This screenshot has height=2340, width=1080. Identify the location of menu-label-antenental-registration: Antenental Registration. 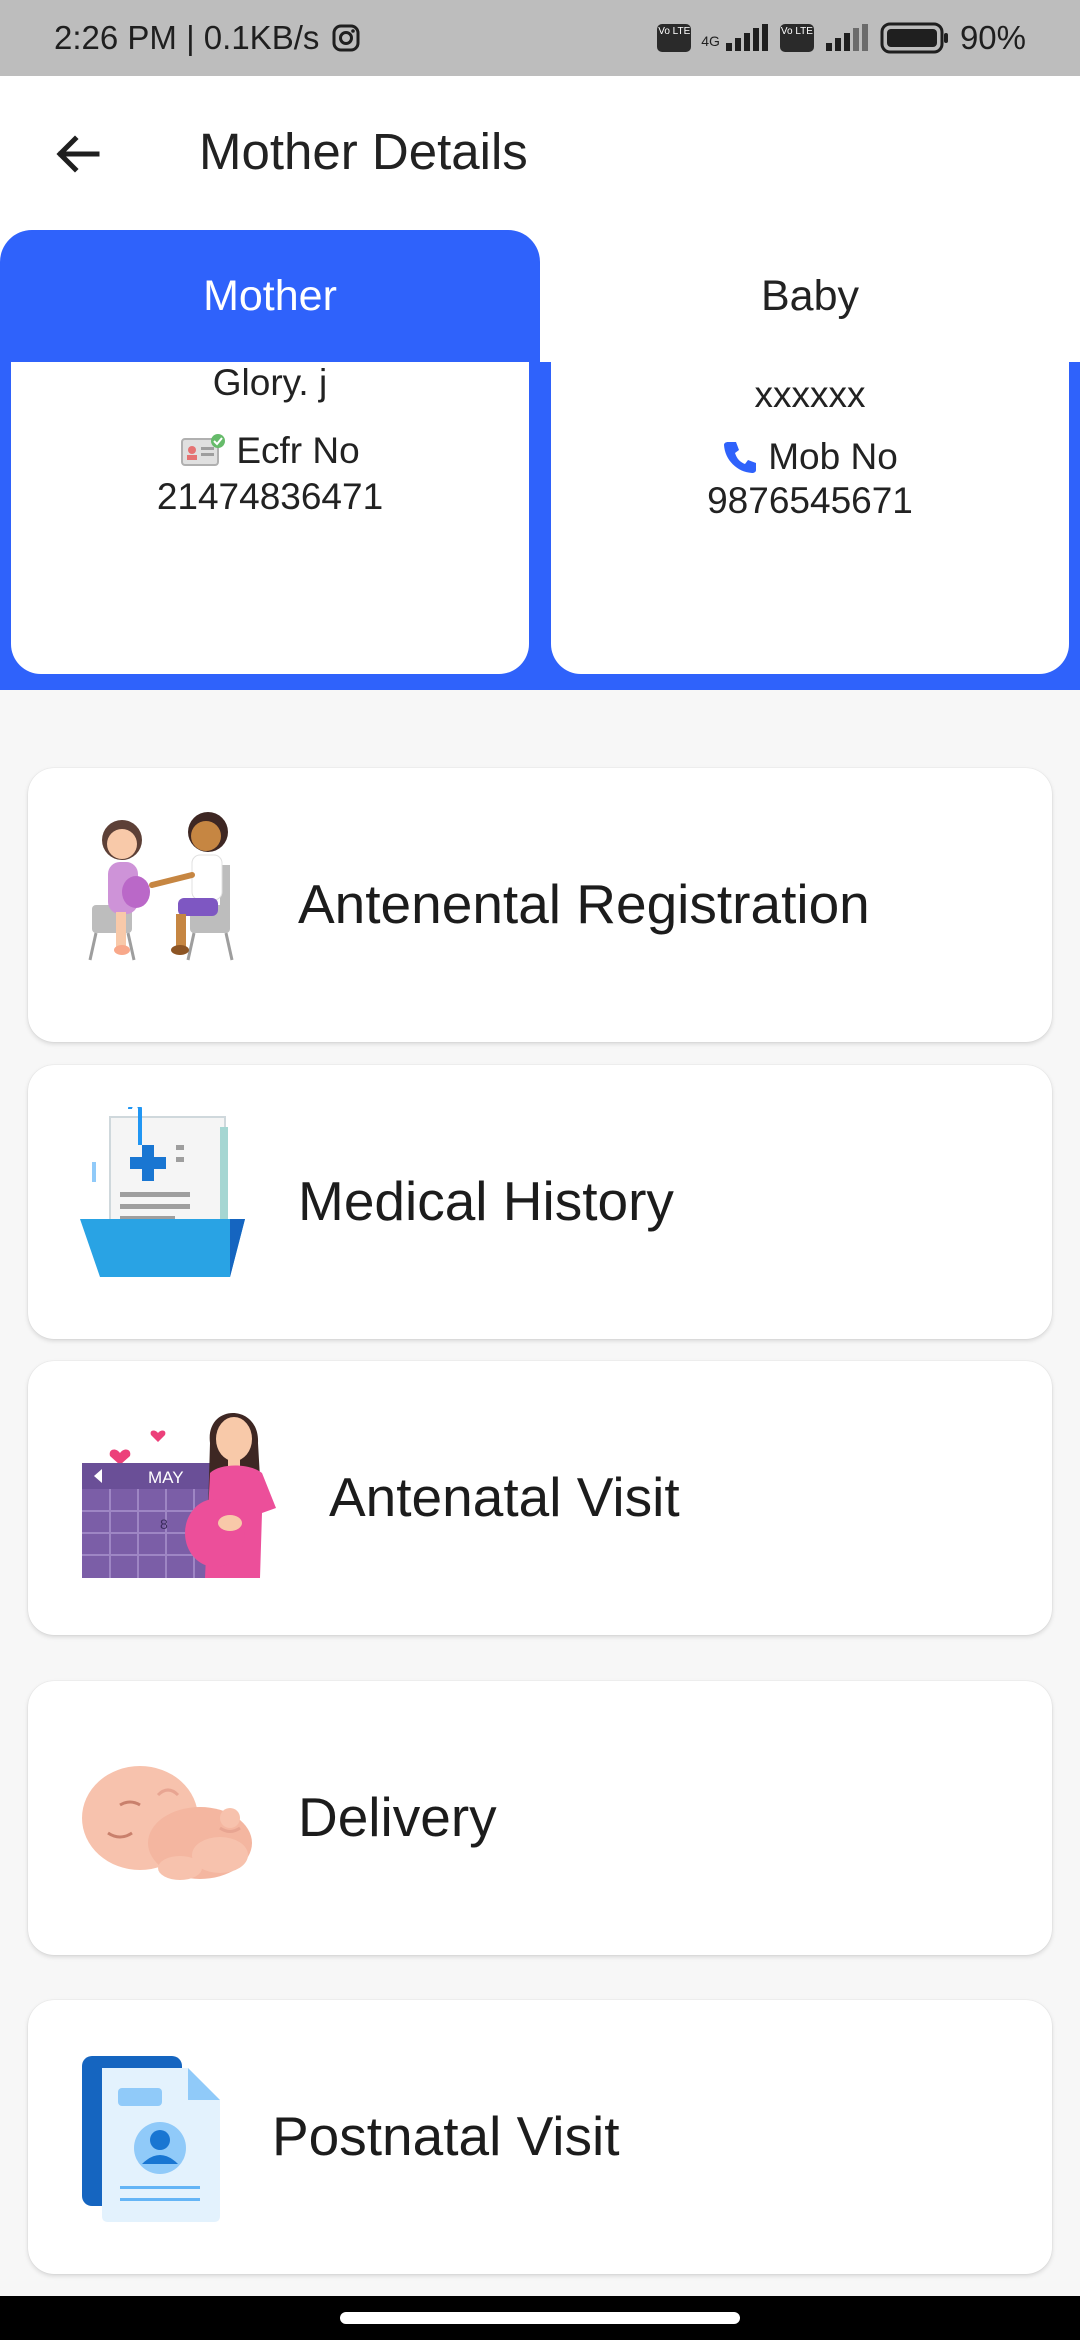
(584, 904).